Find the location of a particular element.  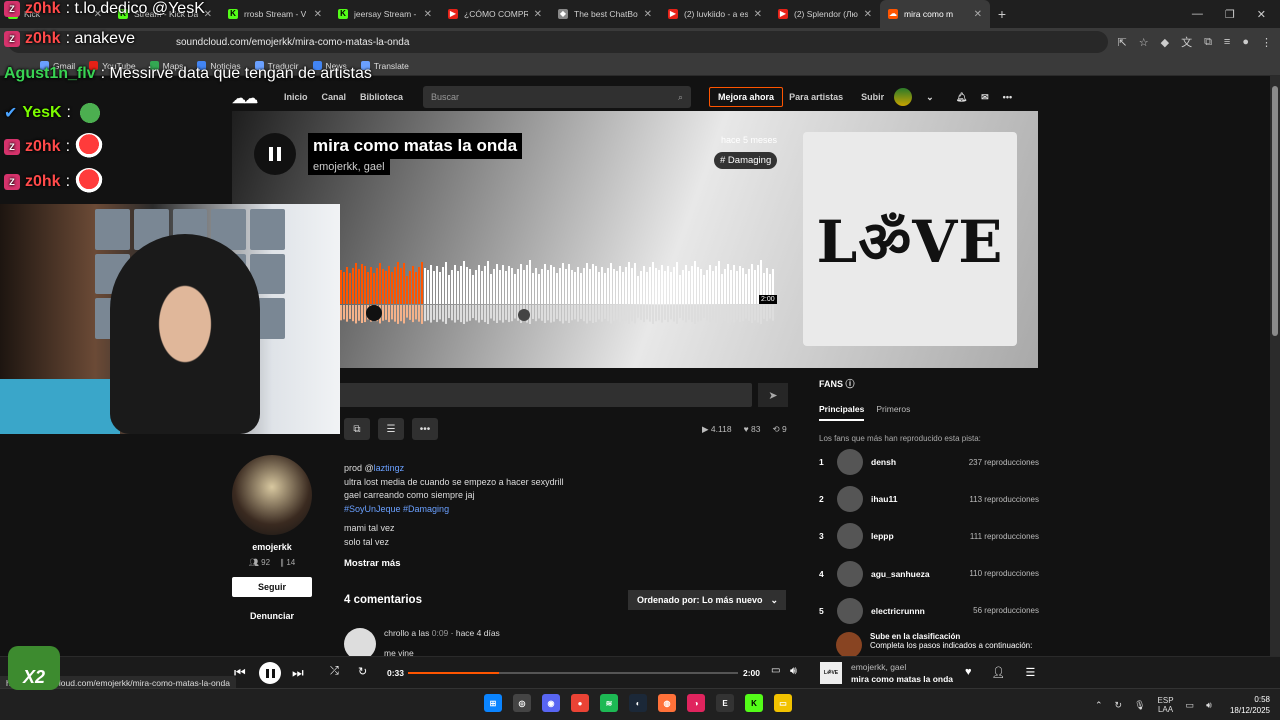

nav-home: Inicio is located at coordinates (296, 97).